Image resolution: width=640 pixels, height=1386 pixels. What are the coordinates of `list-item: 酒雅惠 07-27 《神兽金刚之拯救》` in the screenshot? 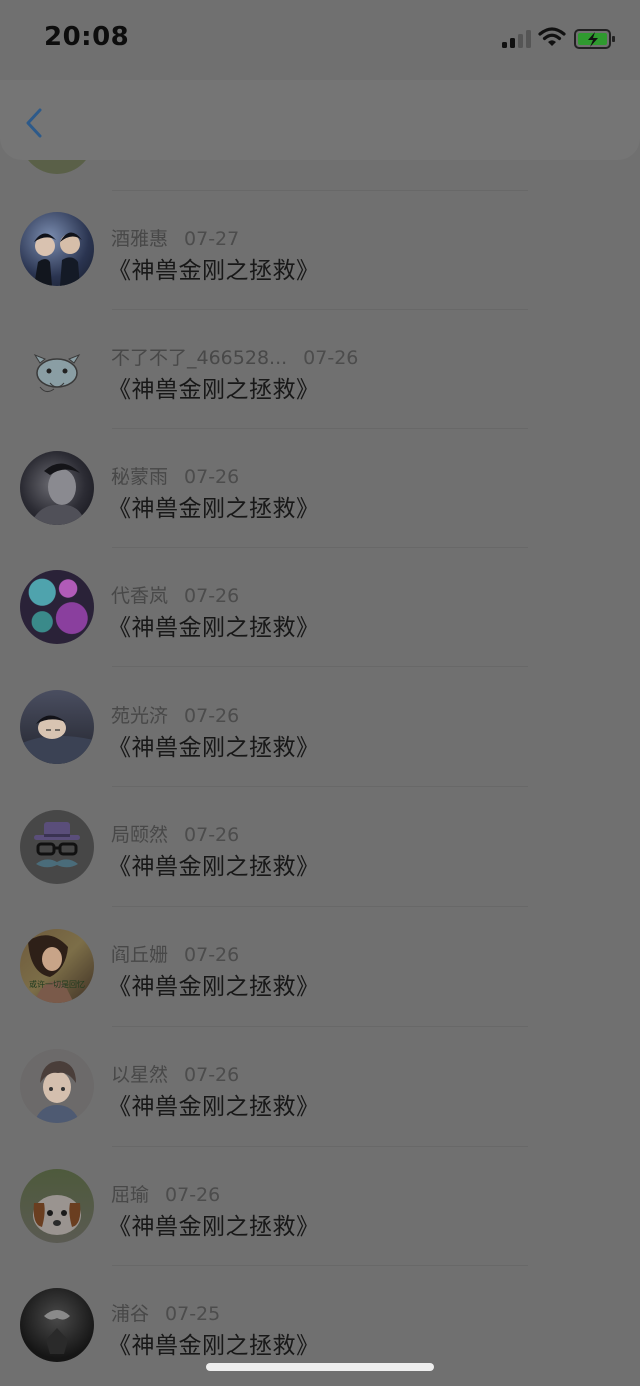 It's located at (320, 250).